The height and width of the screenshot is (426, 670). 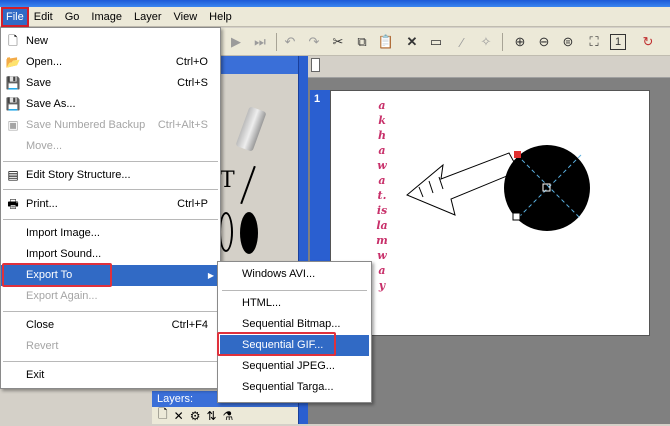 What do you see at coordinates (13, 204) in the screenshot?
I see `printer-icon: 🖶` at bounding box center [13, 204].